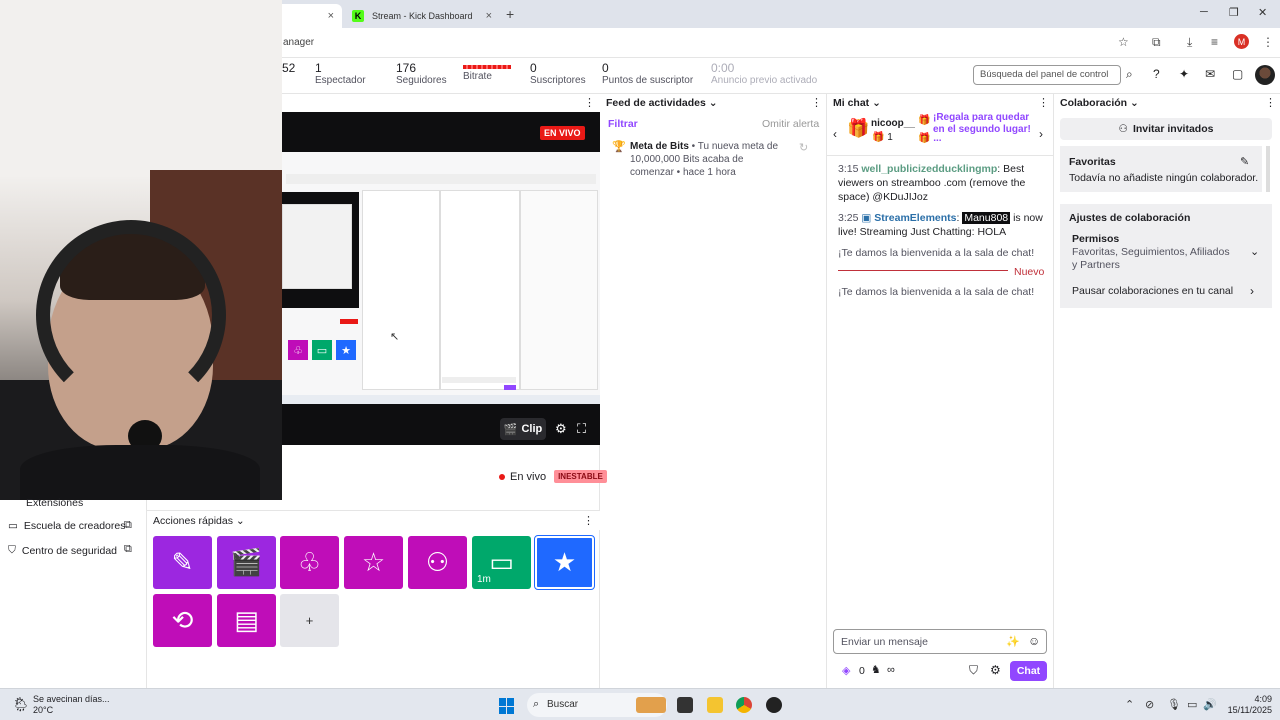  What do you see at coordinates (1244, 161) in the screenshot?
I see `pencil-icon: ✎` at bounding box center [1244, 161].